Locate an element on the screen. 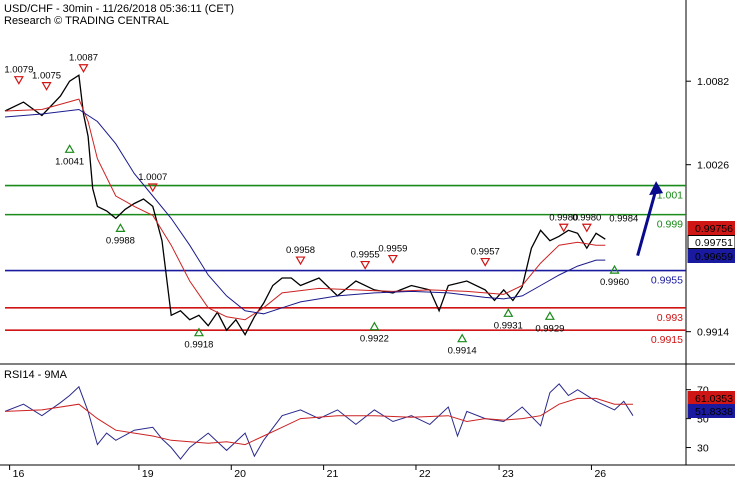 The width and height of the screenshot is (735, 480). x-tick-label: 22 is located at coordinates (425, 474).